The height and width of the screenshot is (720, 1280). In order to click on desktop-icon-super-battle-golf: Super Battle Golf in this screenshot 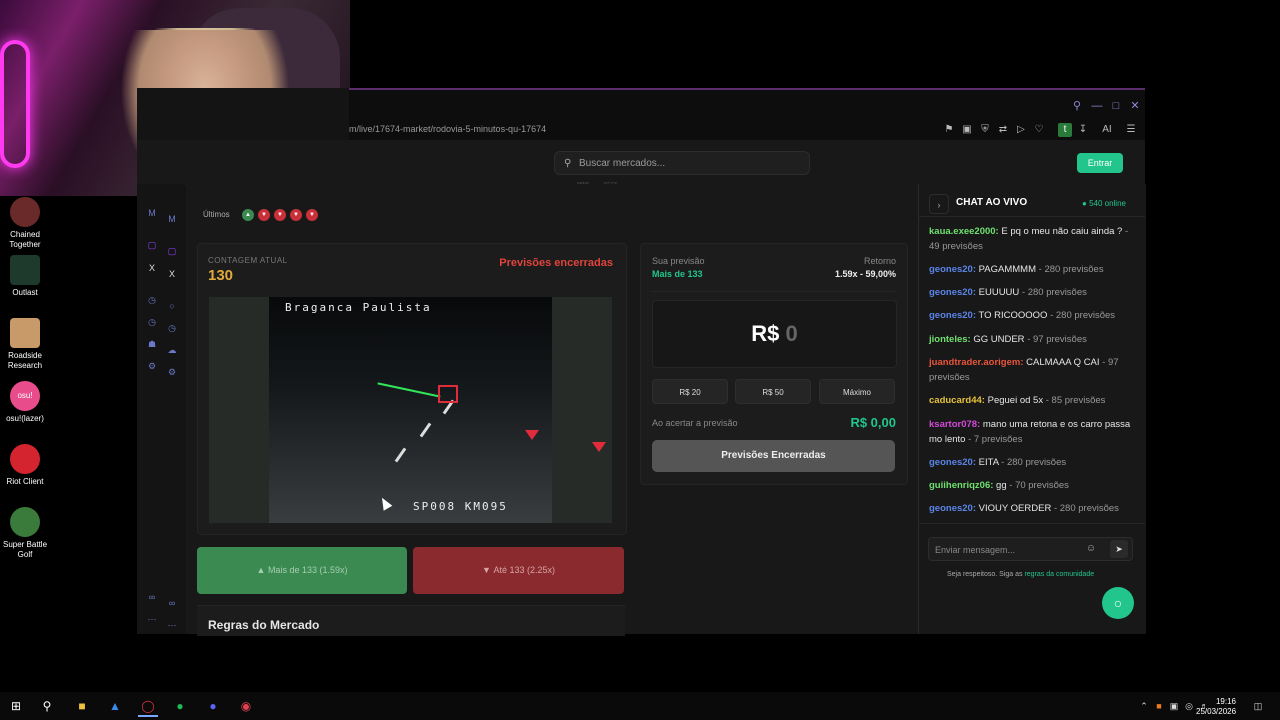, I will do `click(25, 533)`.